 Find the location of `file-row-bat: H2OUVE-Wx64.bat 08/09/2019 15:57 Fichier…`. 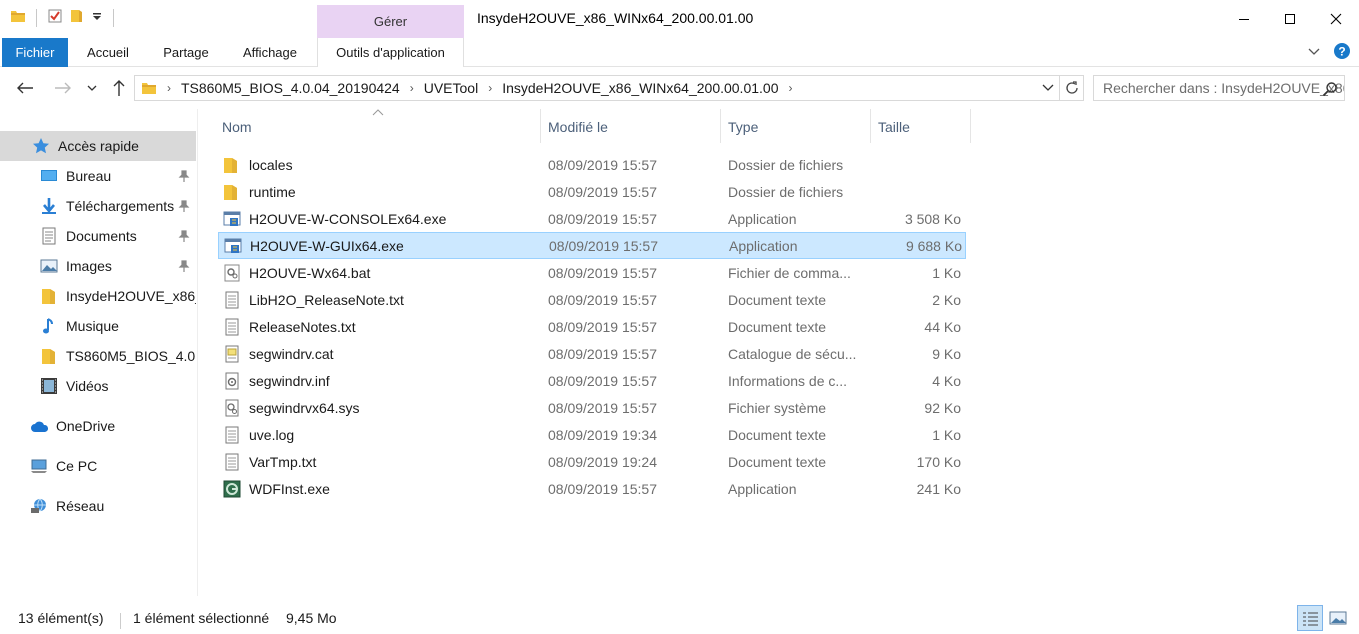

file-row-bat: H2OUVE-Wx64.bat 08/09/2019 15:57 Fichier… is located at coordinates (592, 273).